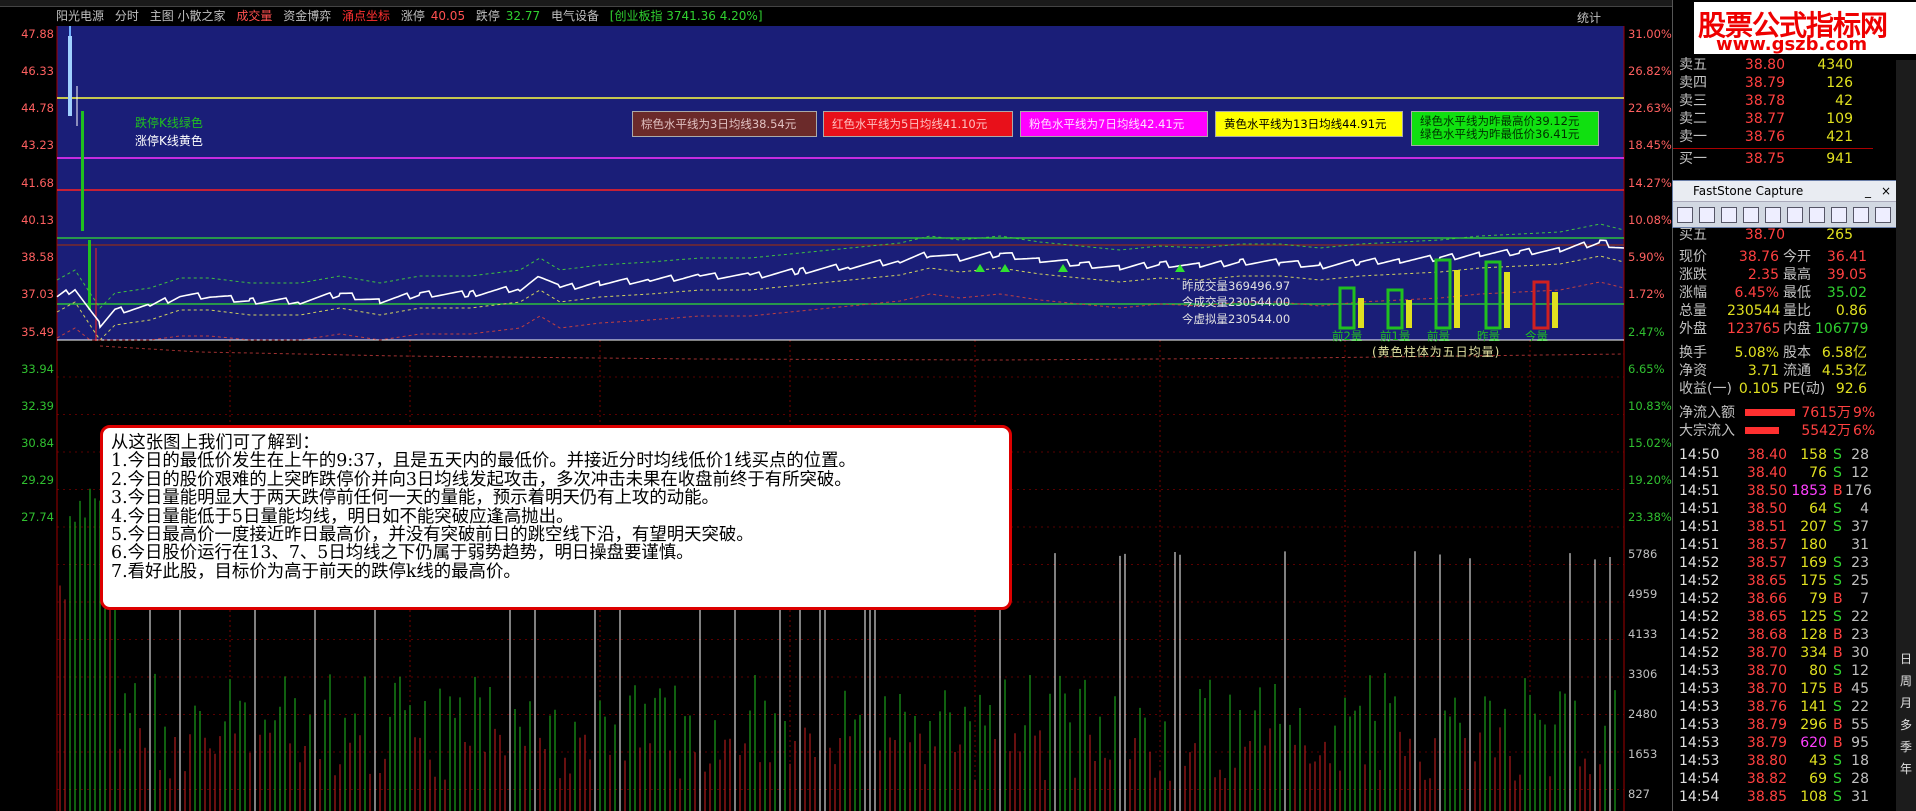 The image size is (1916, 811). What do you see at coordinates (89, 275) in the screenshot?
I see `limit-candle-small` at bounding box center [89, 275].